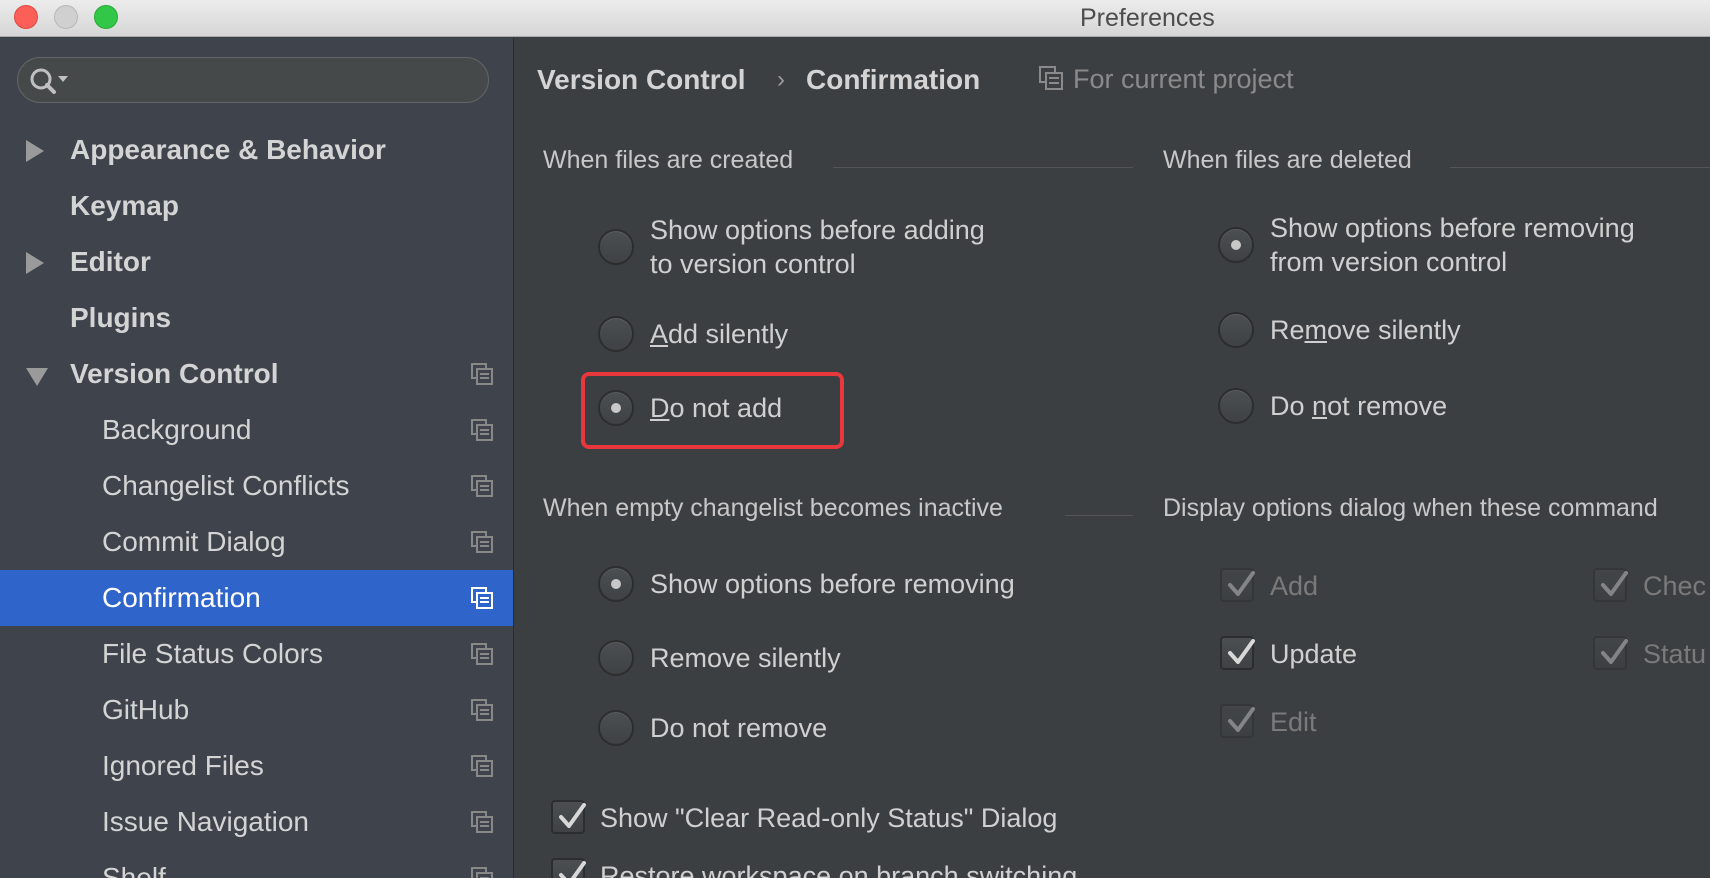 Image resolution: width=1710 pixels, height=878 pixels. Describe the element at coordinates (66, 17) in the screenshot. I see `minimize-window-button` at that location.